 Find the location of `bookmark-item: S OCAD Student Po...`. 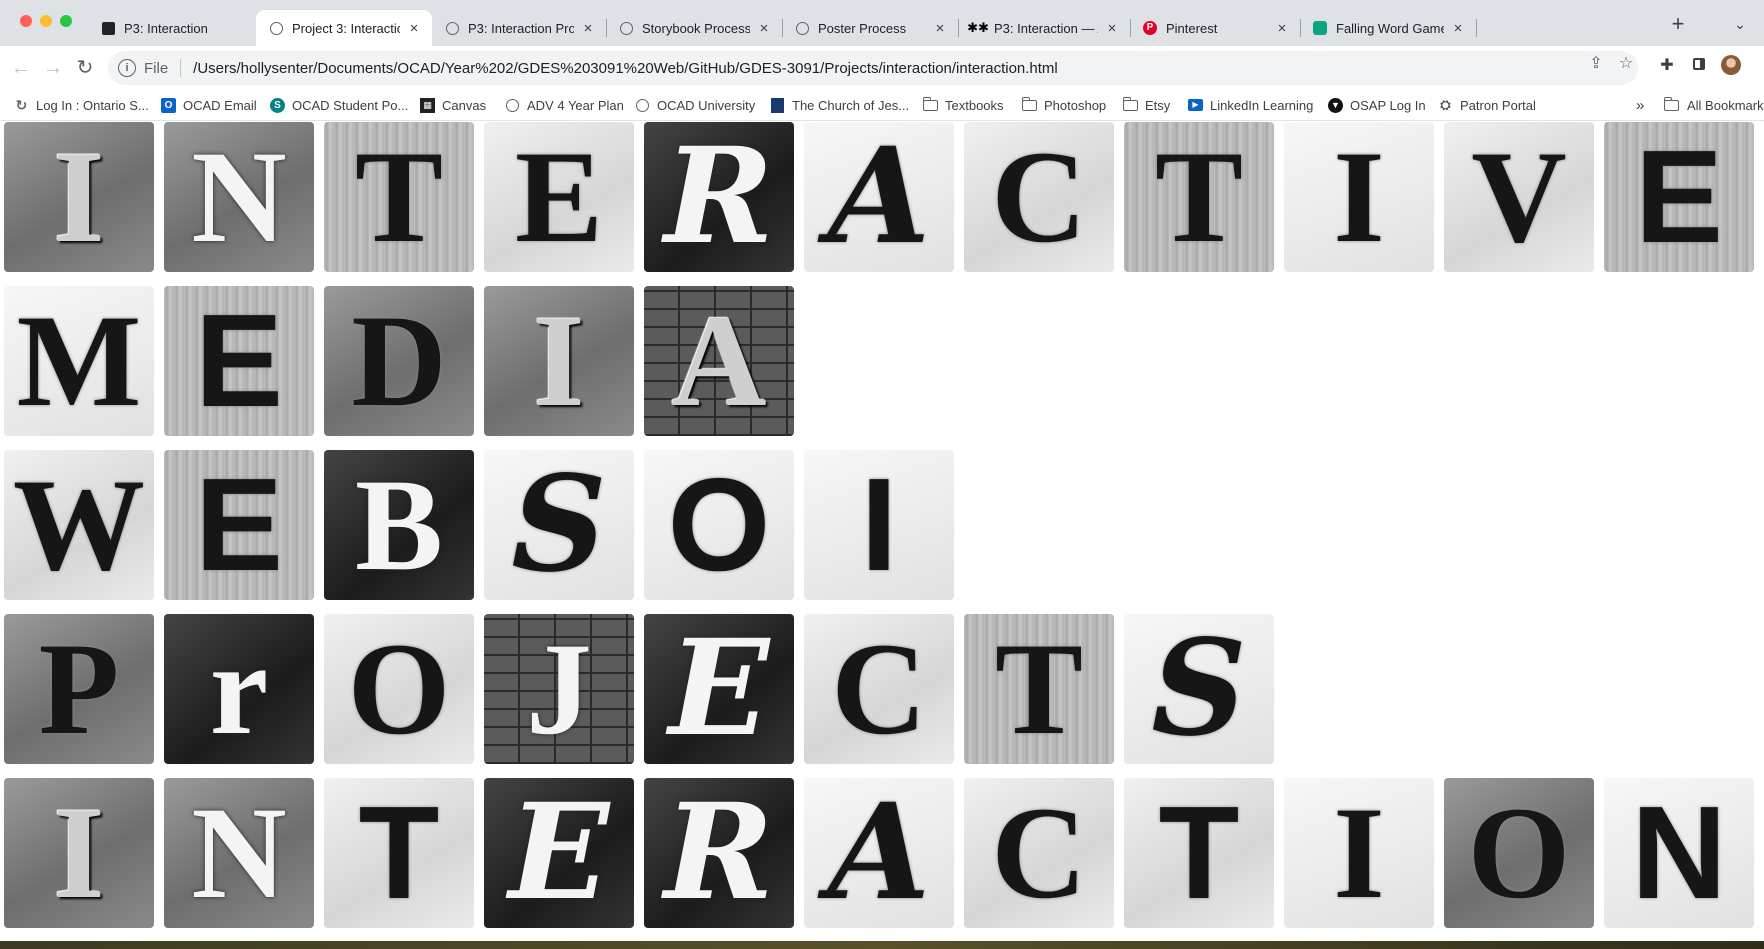

bookmark-item: S OCAD Student Po... is located at coordinates (339, 105).